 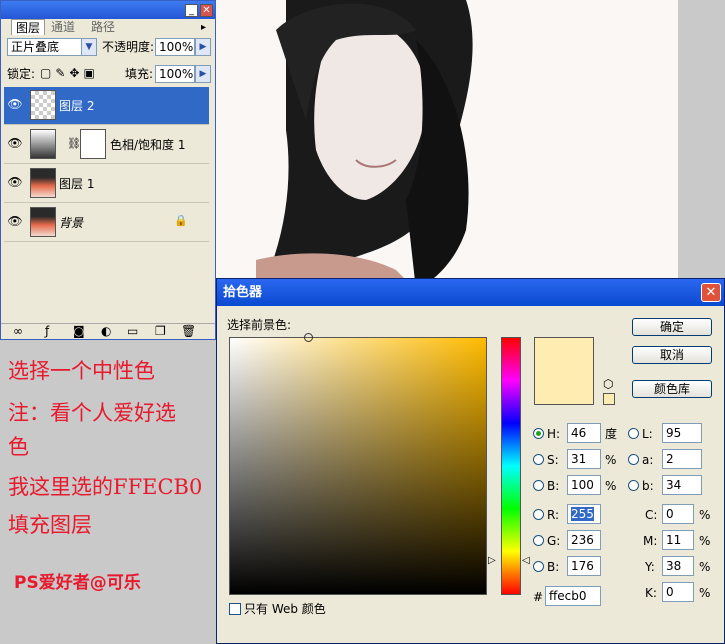 I want to click on h-input: 46, so click(x=584, y=433).